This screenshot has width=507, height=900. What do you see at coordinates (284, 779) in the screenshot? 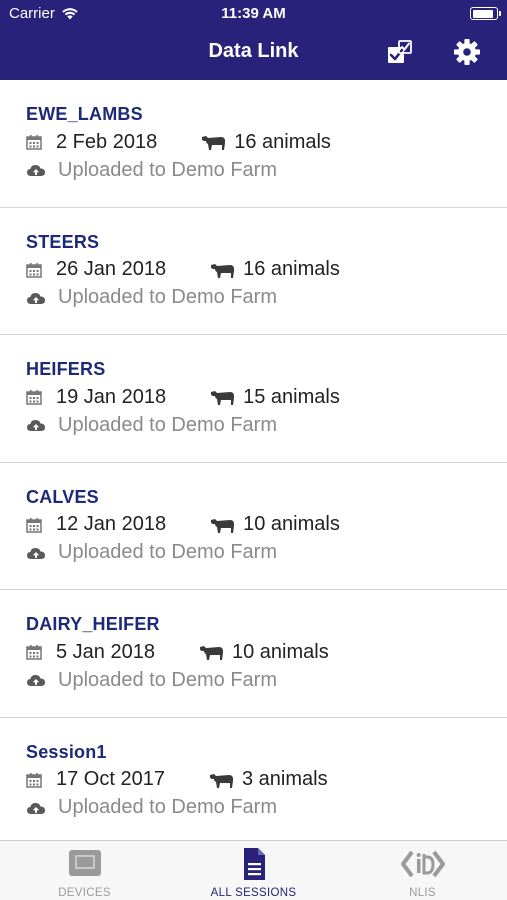
I see `animal-count: 3 animals` at bounding box center [284, 779].